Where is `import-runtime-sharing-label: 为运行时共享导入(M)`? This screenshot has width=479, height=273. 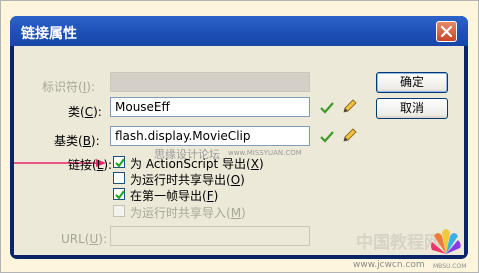
import-runtime-sharing-label: 为运行时共享导入(M) is located at coordinates (188, 213).